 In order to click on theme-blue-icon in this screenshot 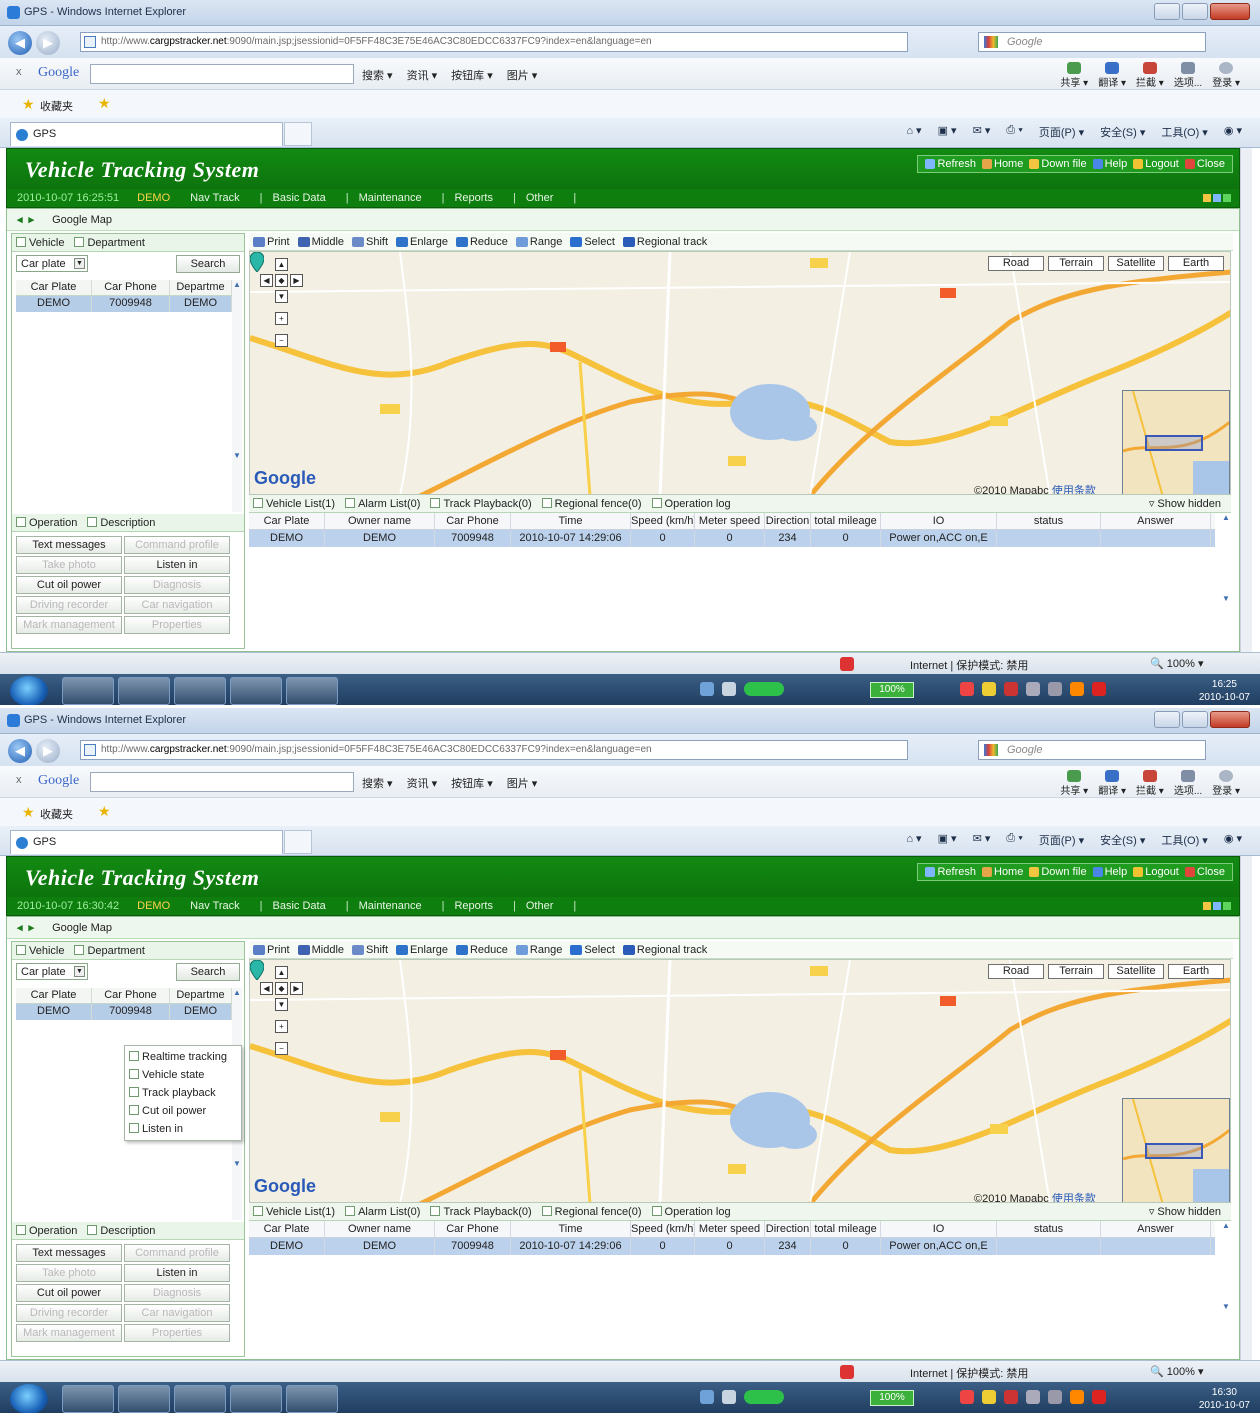, I will do `click(1217, 198)`.